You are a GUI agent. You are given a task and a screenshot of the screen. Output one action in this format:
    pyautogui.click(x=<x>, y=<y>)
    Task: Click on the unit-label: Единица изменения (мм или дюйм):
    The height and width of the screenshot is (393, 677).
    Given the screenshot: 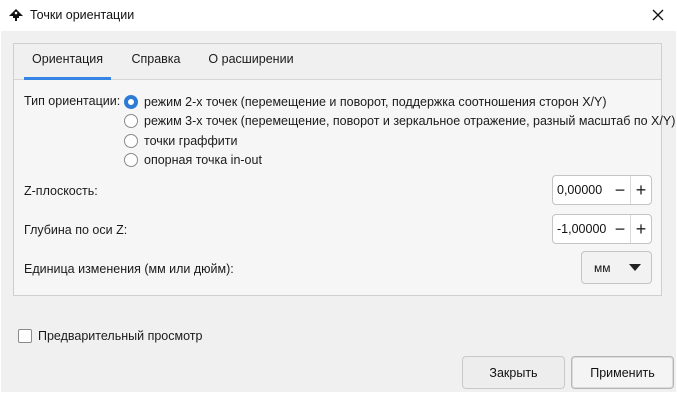 What is the action you would take?
    pyautogui.click(x=129, y=269)
    